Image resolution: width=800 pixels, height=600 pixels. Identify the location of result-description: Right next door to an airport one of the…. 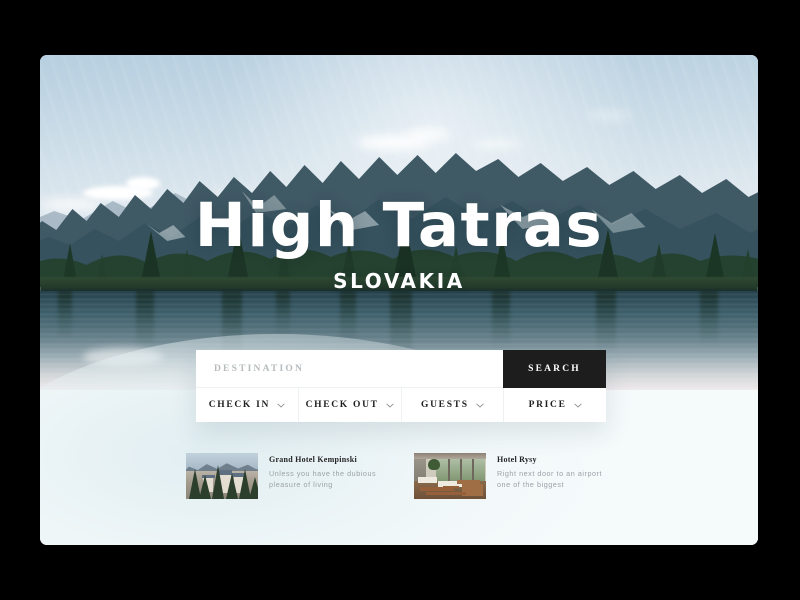
(550, 479).